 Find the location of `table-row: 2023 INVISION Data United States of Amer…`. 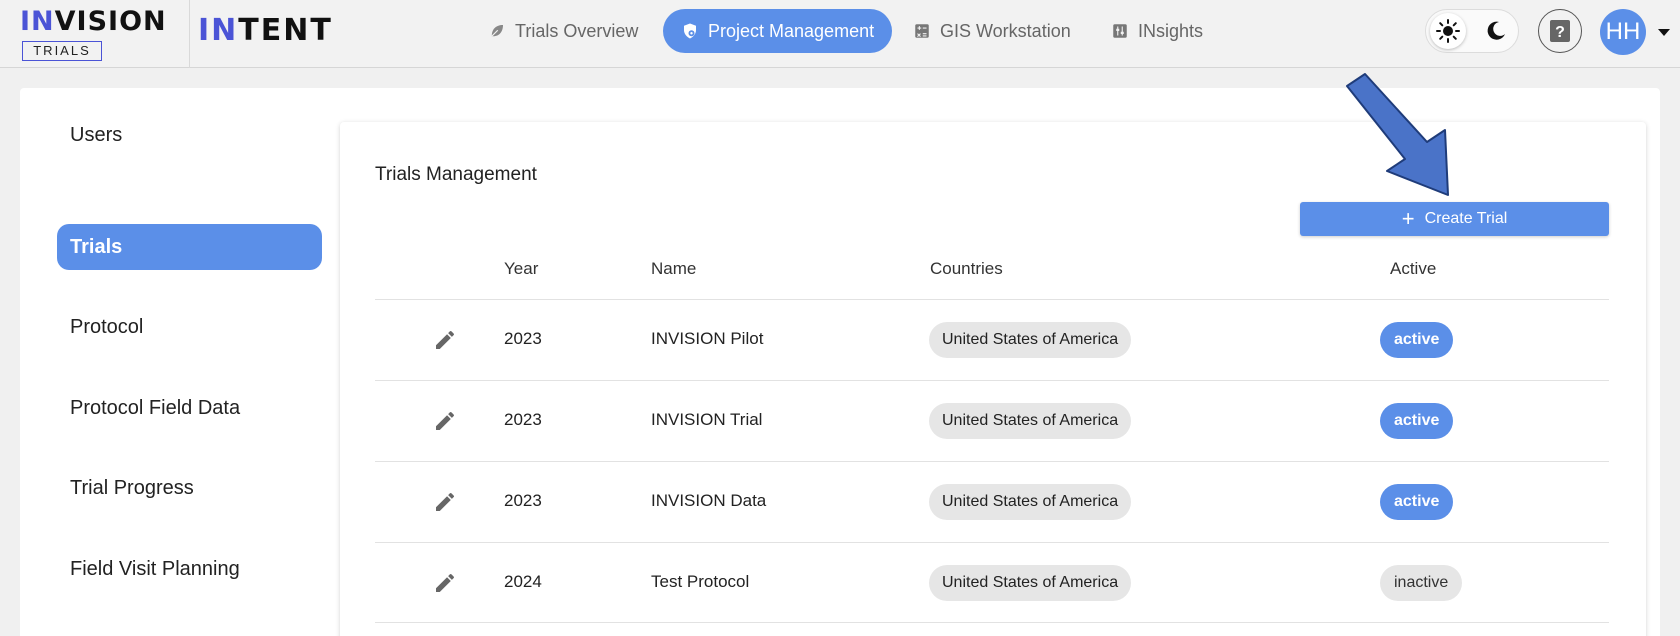

table-row: 2023 INVISION Data United States of Amer… is located at coordinates (992, 501).